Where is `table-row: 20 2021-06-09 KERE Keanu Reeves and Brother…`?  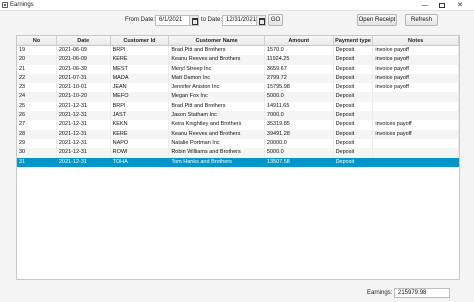
table-row: 20 2021-06-09 KERE Keanu Reeves and Brother… is located at coordinates (238, 60).